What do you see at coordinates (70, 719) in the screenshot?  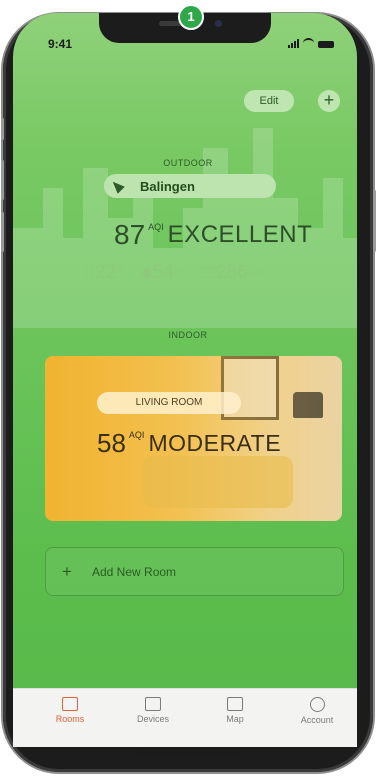 I see `tab-rooms-label: Rooms` at bounding box center [70, 719].